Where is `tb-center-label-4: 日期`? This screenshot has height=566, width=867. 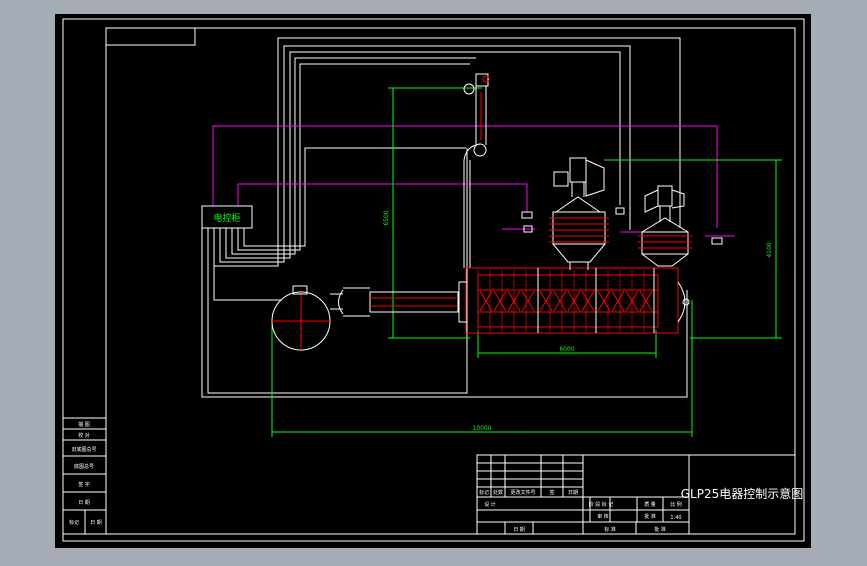
tb-center-label-4: 日期 is located at coordinates (573, 493).